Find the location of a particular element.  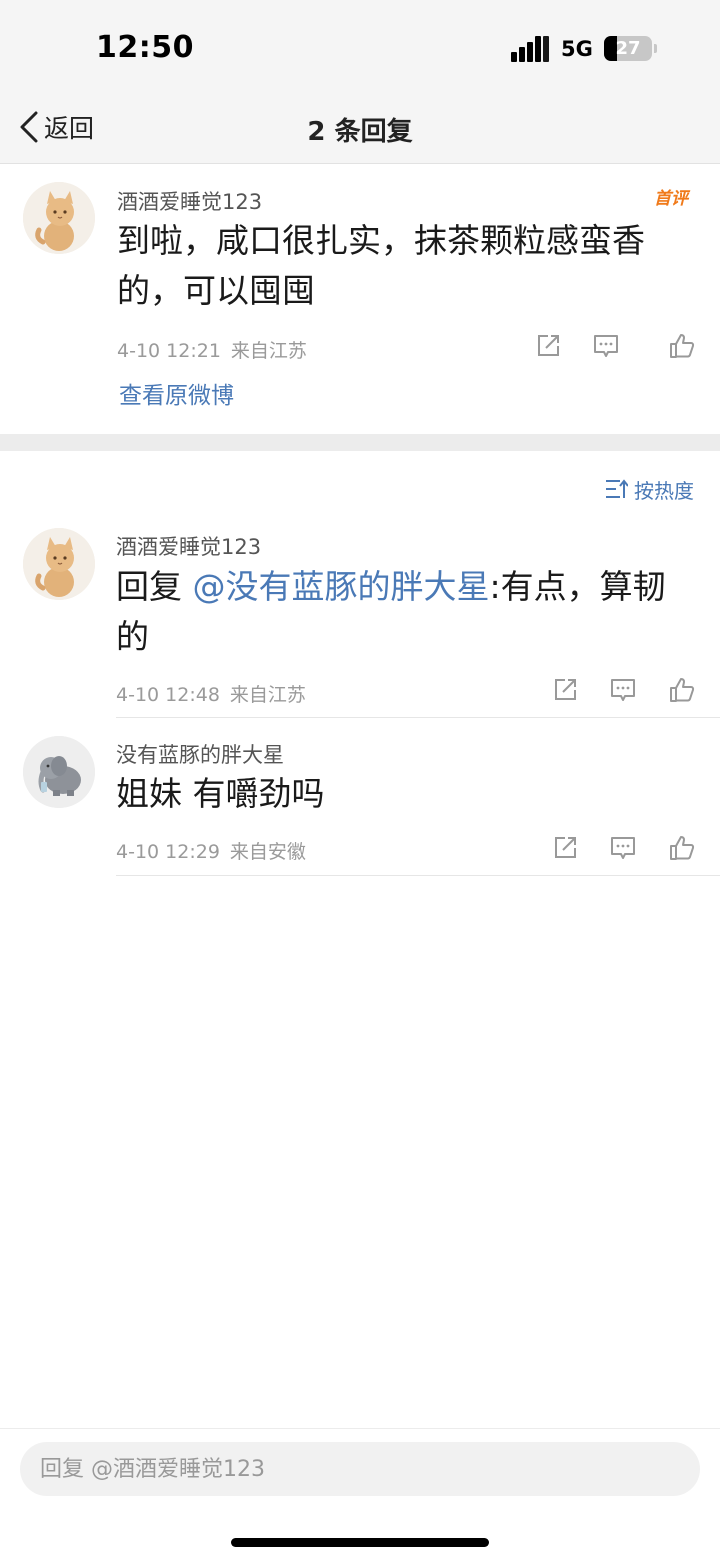

sort-icon is located at coordinates (617, 488).